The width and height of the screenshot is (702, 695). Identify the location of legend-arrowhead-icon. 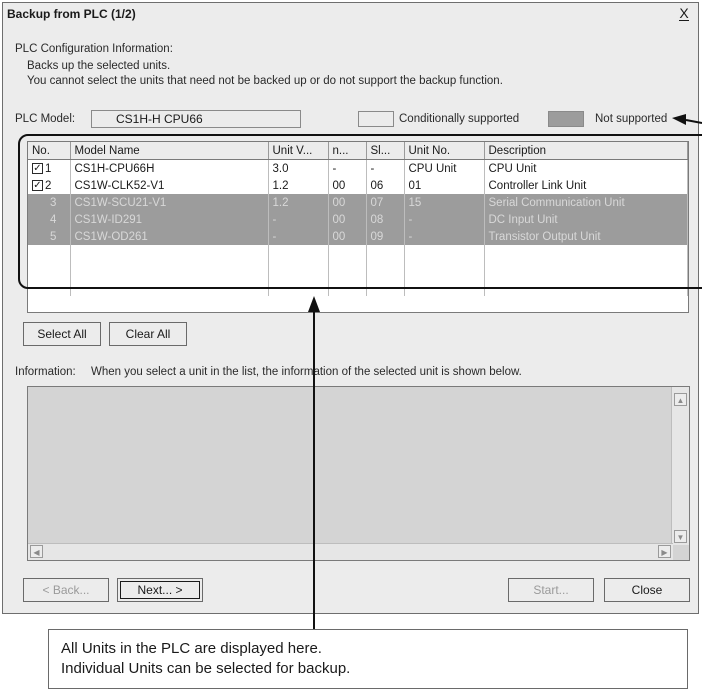
(679, 119).